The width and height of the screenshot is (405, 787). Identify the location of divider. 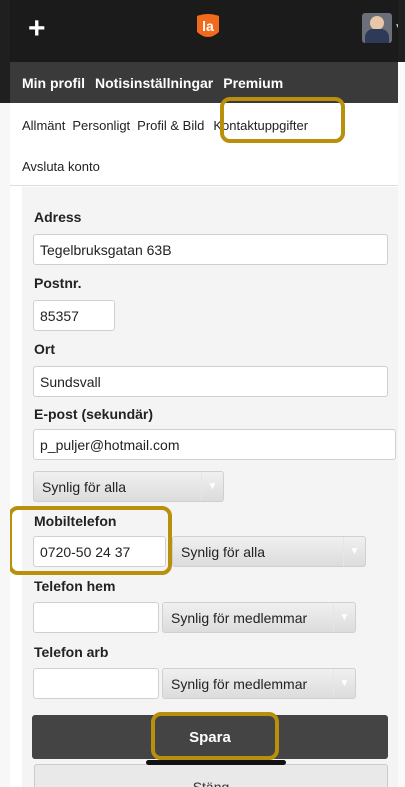
(204, 185).